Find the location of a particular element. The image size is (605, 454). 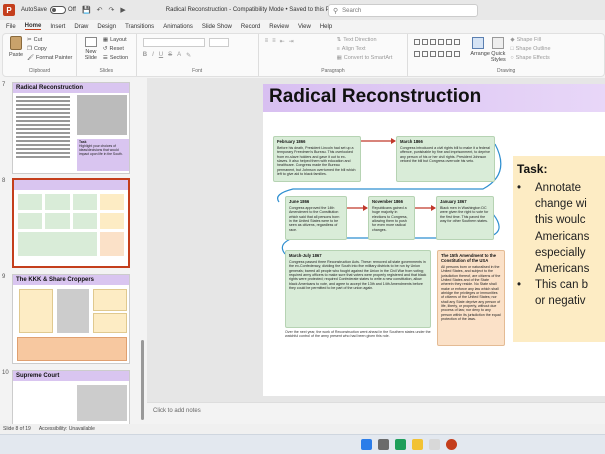

powerpoint-taskbar-icon is located at coordinates (451, 444).